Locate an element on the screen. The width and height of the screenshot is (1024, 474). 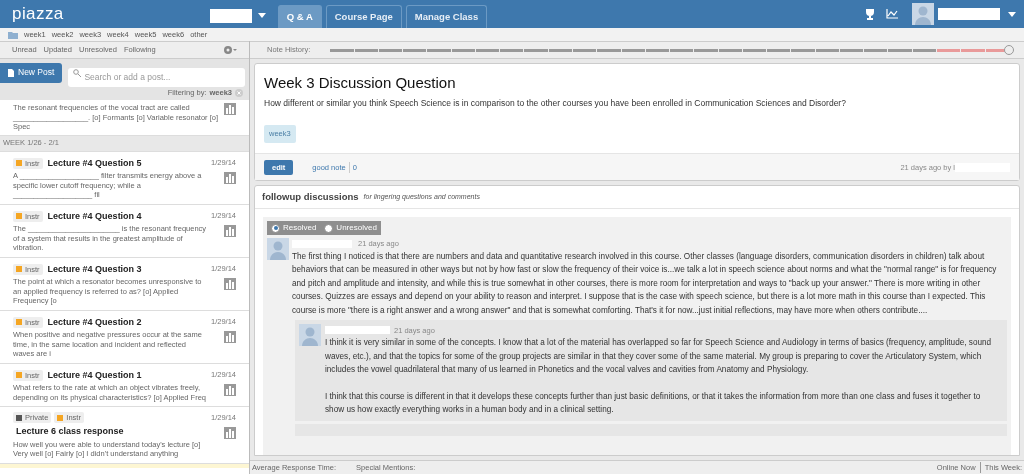
history-slider is located at coordinates (672, 50).